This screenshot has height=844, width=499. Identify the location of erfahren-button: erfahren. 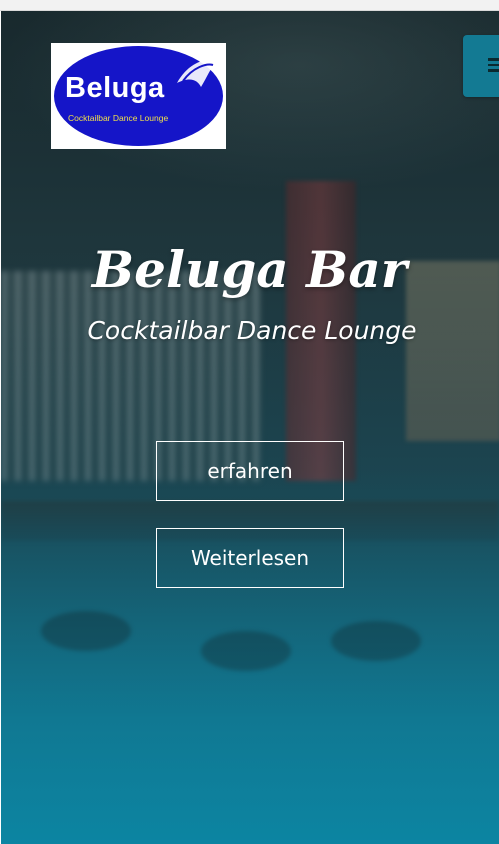
(250, 471).